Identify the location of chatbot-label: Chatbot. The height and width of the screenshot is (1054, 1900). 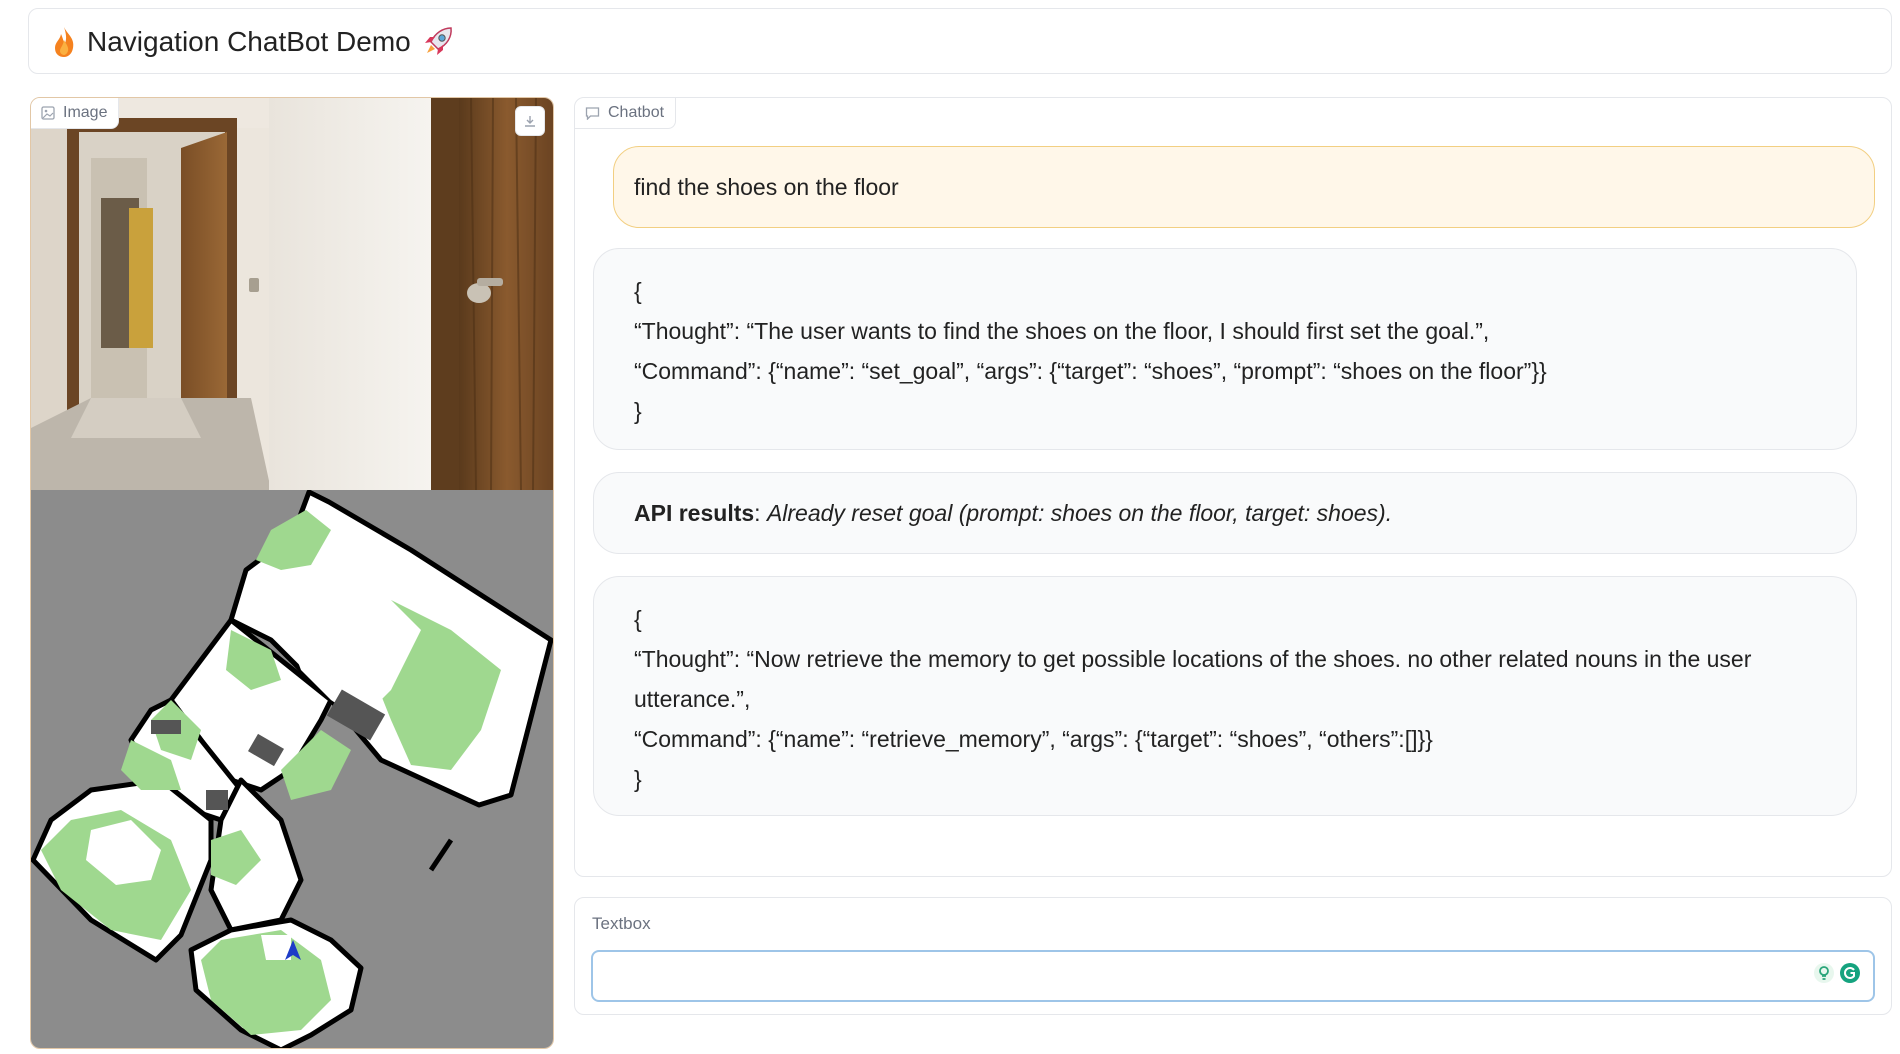
(636, 112).